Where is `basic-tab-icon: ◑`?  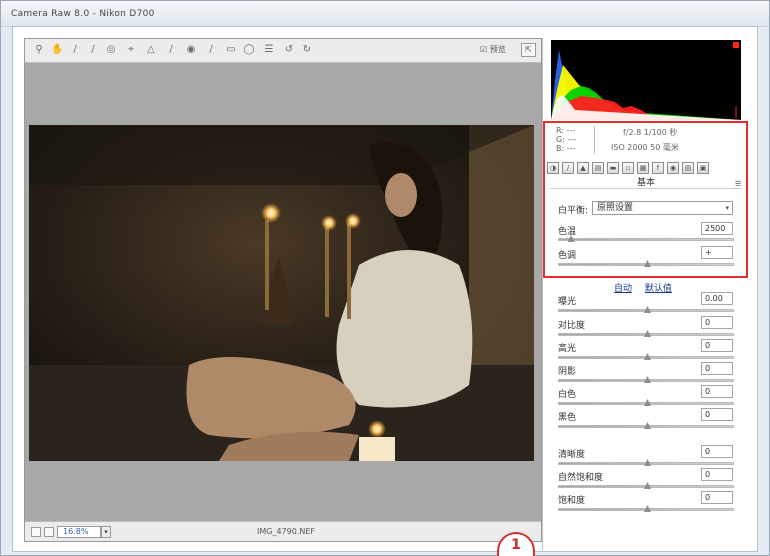 basic-tab-icon: ◑ is located at coordinates (553, 168).